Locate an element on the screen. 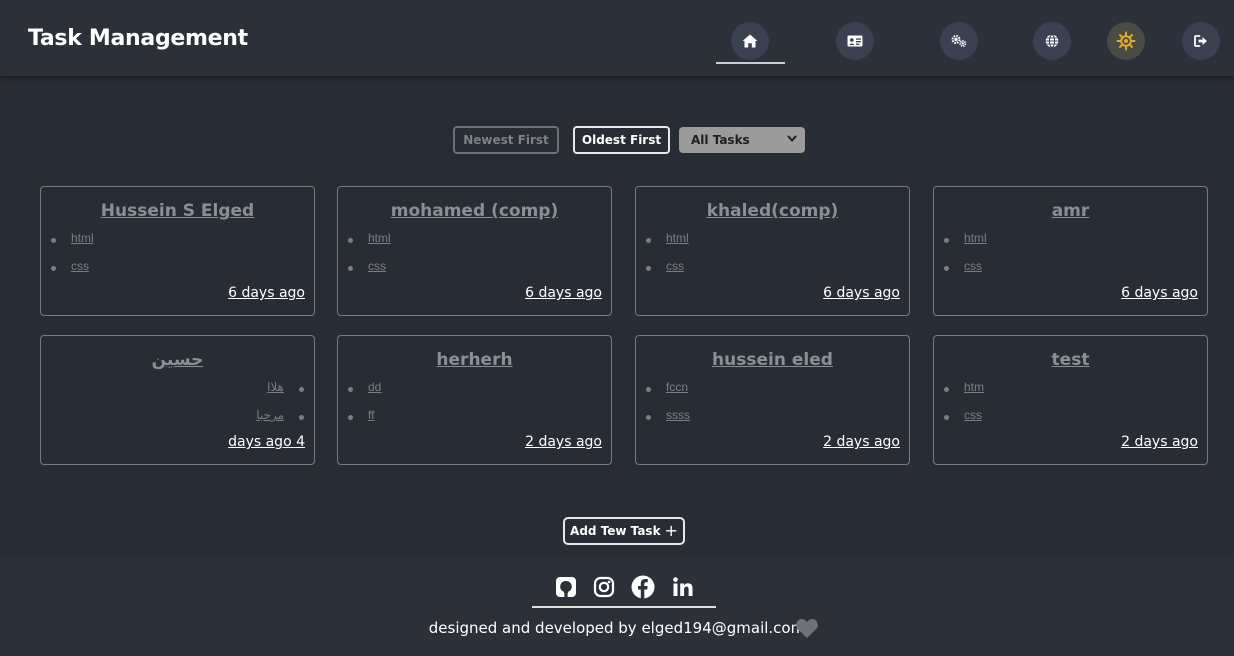 The height and width of the screenshot is (656, 1234). linkedin-icon is located at coordinates (683, 586).